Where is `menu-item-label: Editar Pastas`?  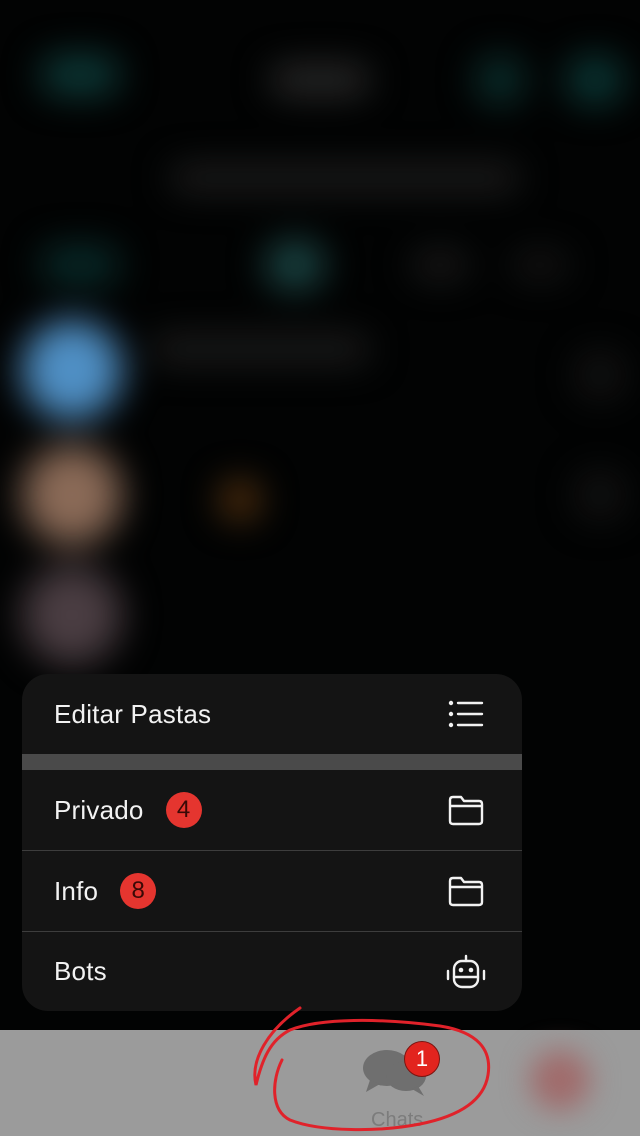
menu-item-label: Editar Pastas is located at coordinates (133, 713).